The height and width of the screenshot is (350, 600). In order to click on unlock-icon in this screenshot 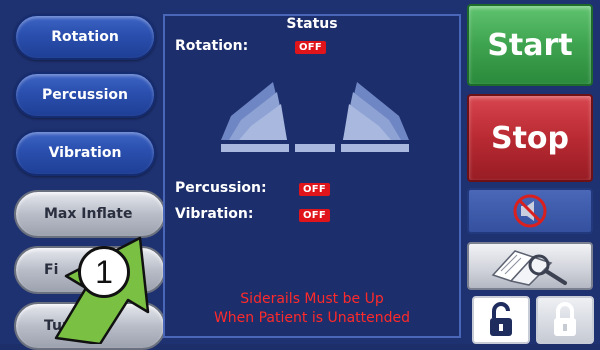, I will do `click(501, 319)`.